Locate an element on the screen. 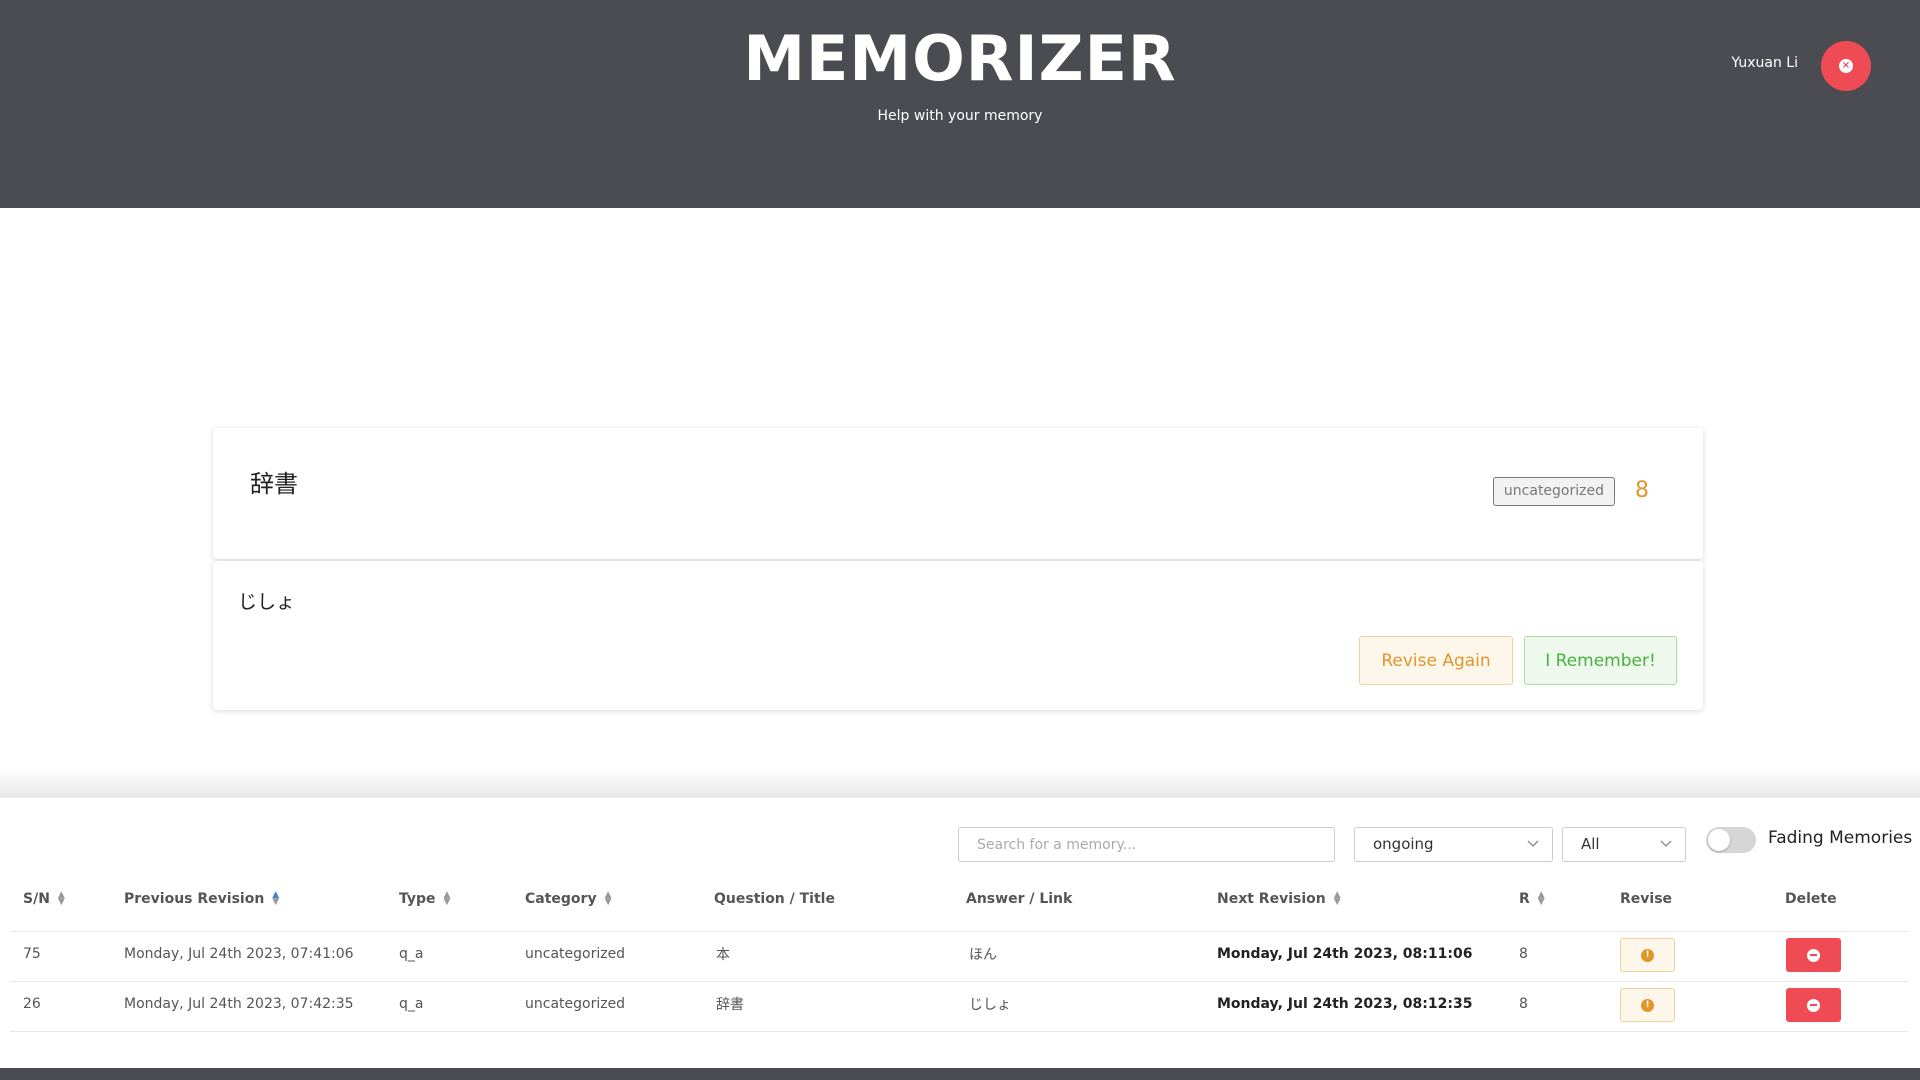  section-divider is located at coordinates (960, 784).